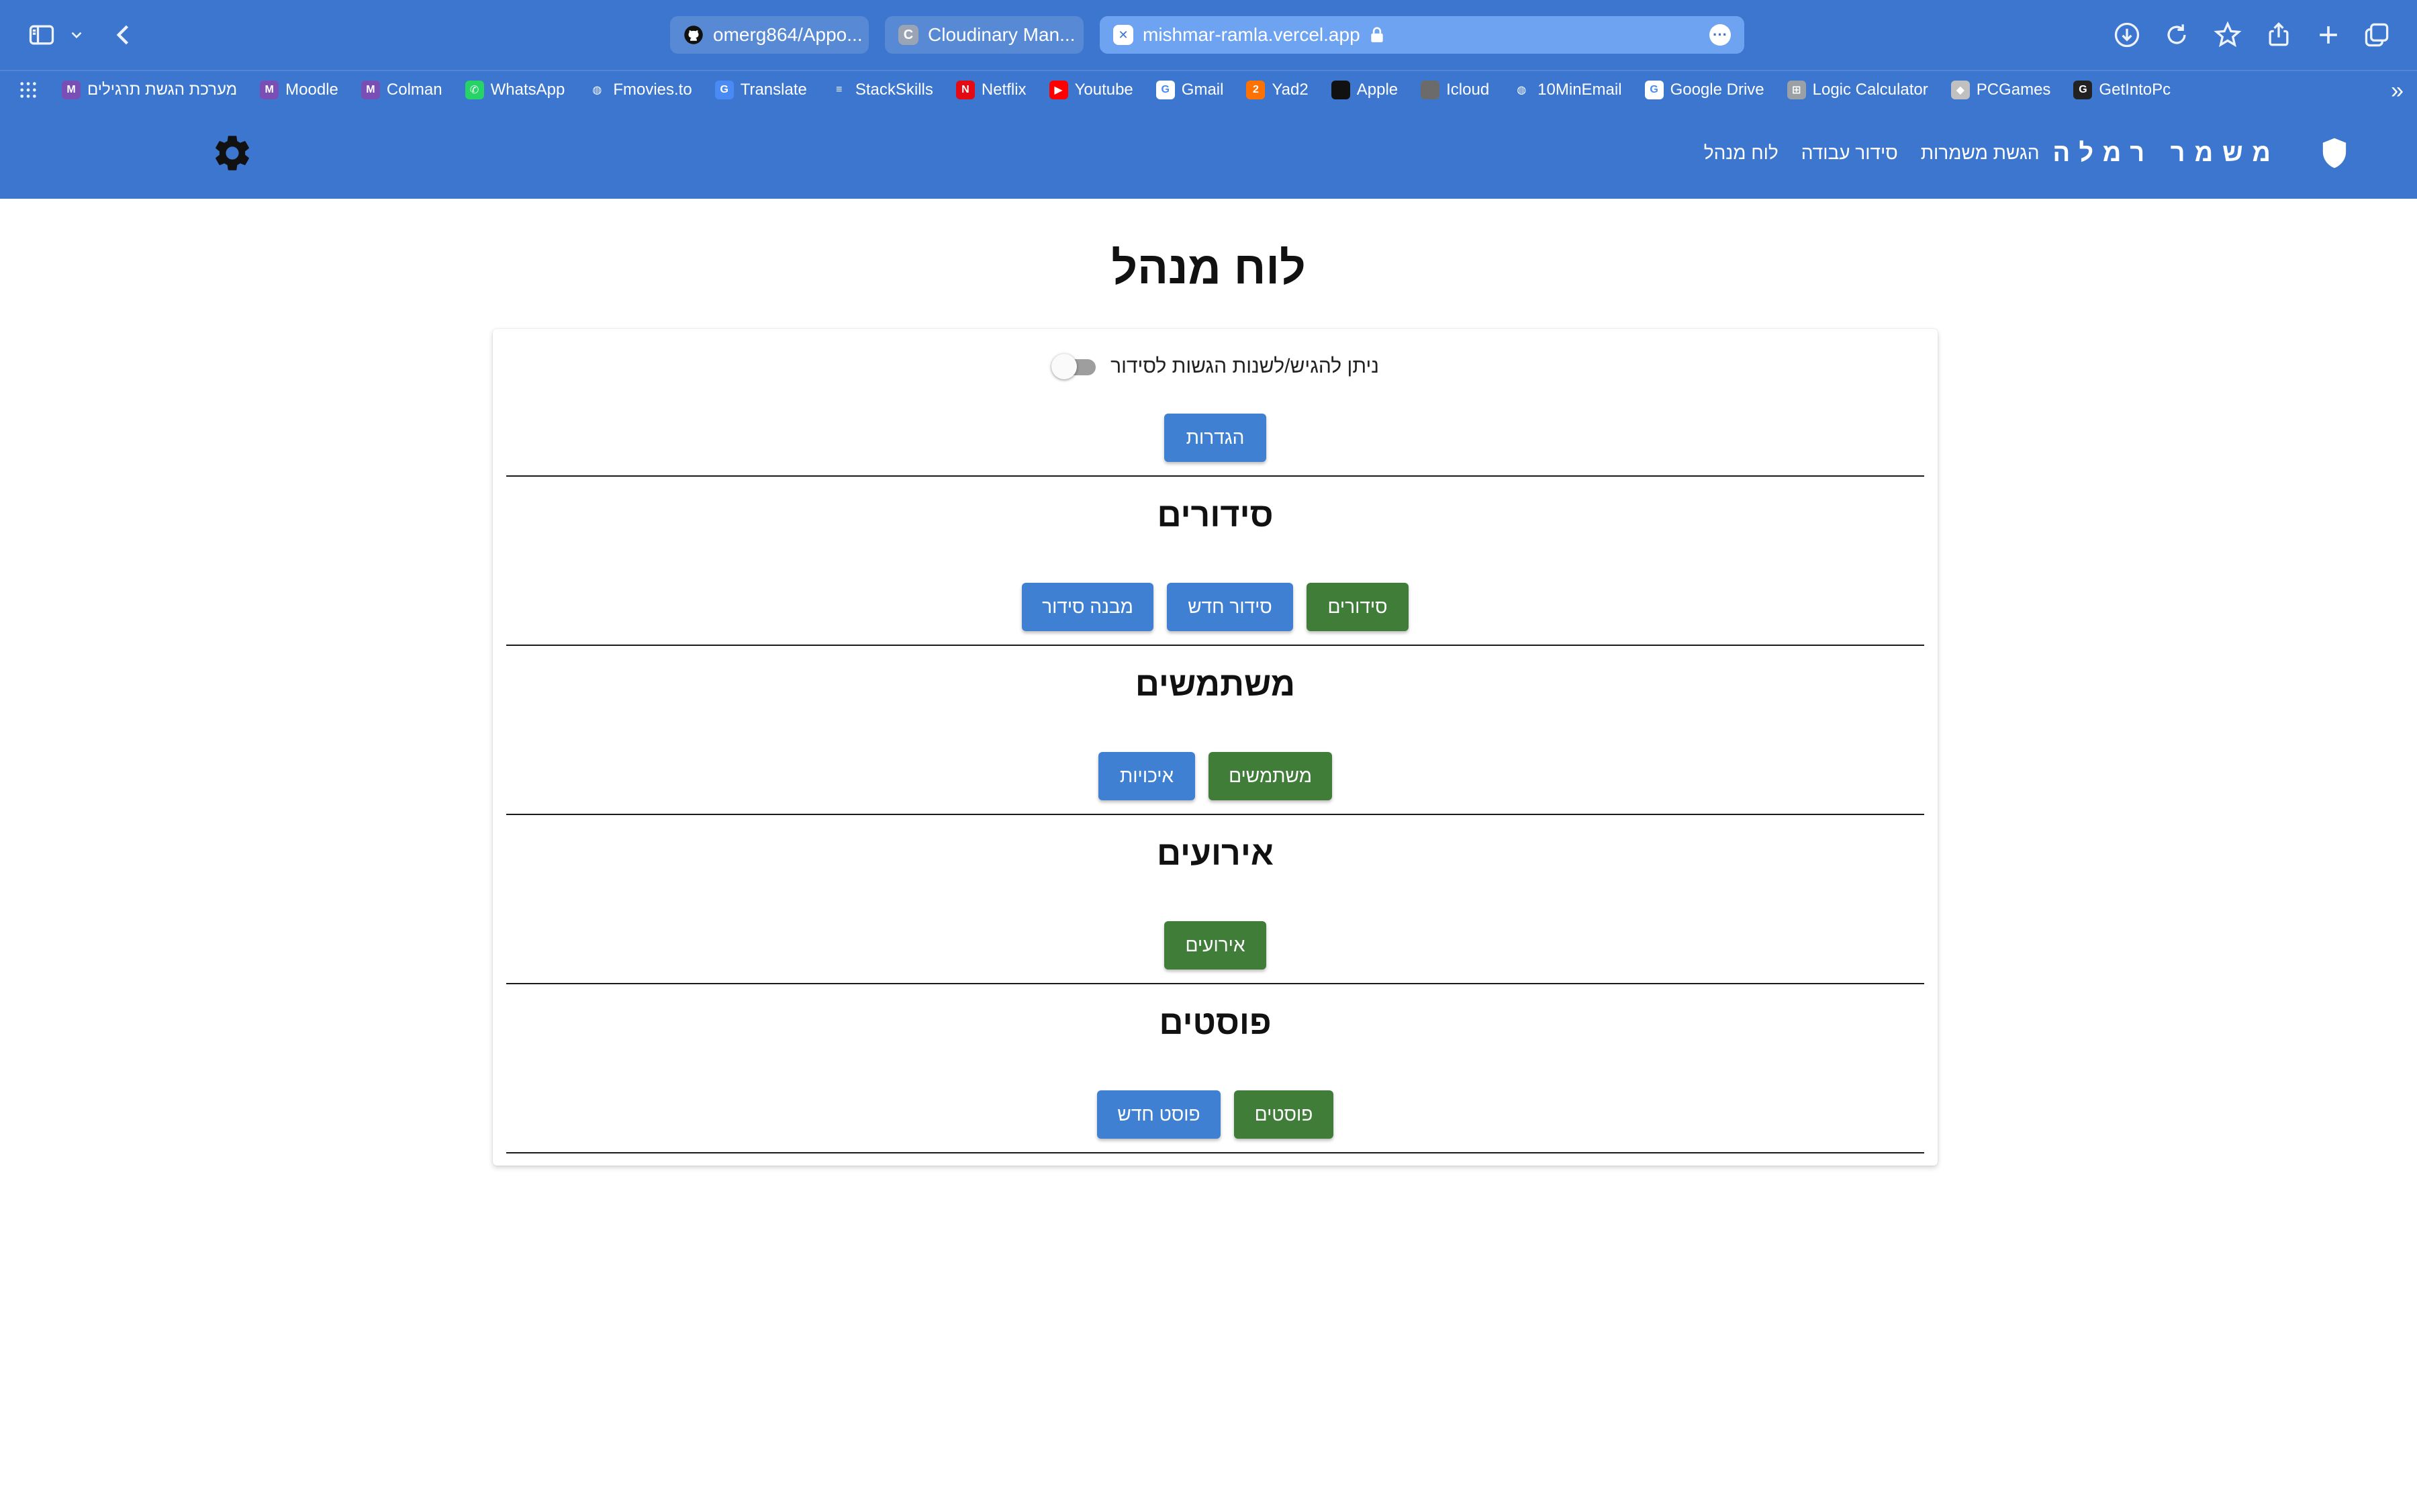  What do you see at coordinates (724, 90) in the screenshot?
I see `translate-icon: G` at bounding box center [724, 90].